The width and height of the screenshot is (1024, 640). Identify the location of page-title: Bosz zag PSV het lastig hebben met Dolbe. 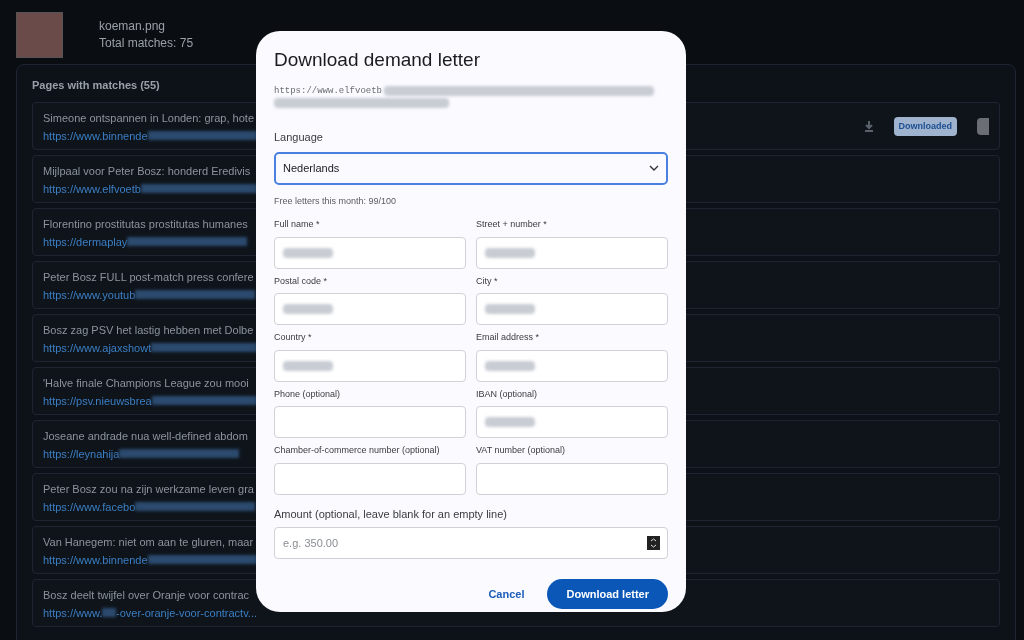
(149, 330).